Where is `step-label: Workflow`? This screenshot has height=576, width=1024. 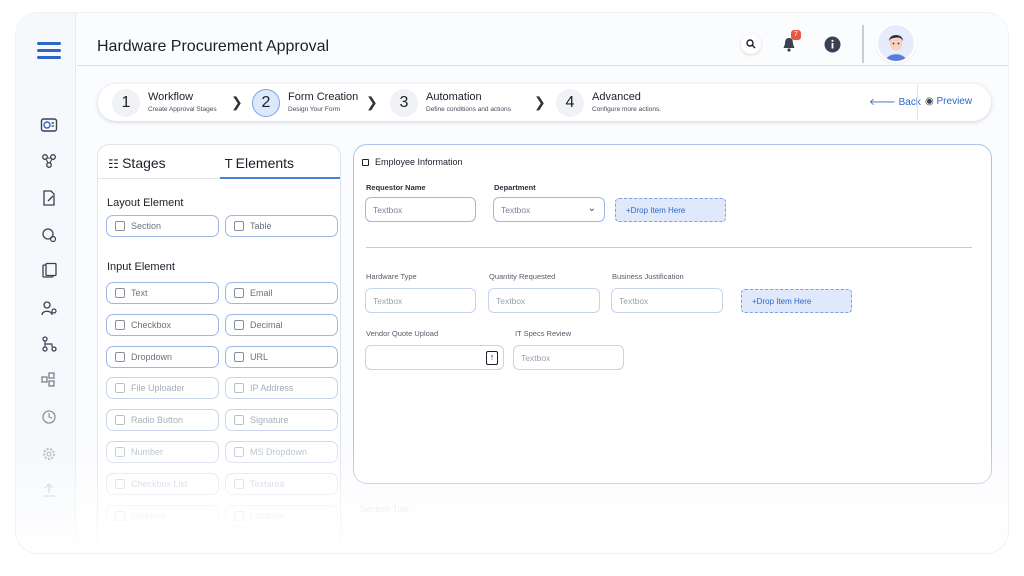 step-label: Workflow is located at coordinates (171, 97).